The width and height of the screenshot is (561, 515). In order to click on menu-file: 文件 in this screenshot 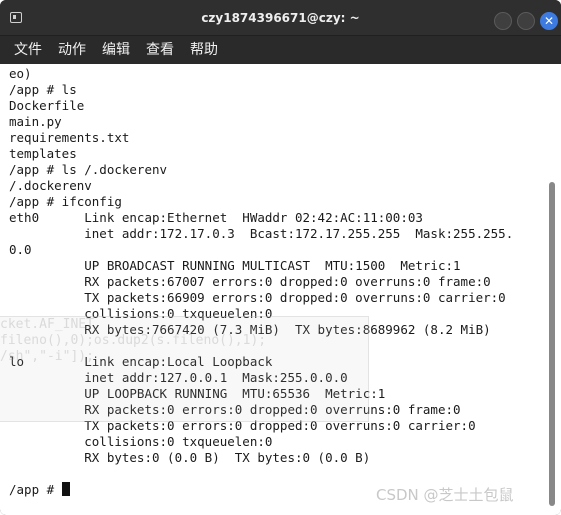, I will do `click(28, 50)`.